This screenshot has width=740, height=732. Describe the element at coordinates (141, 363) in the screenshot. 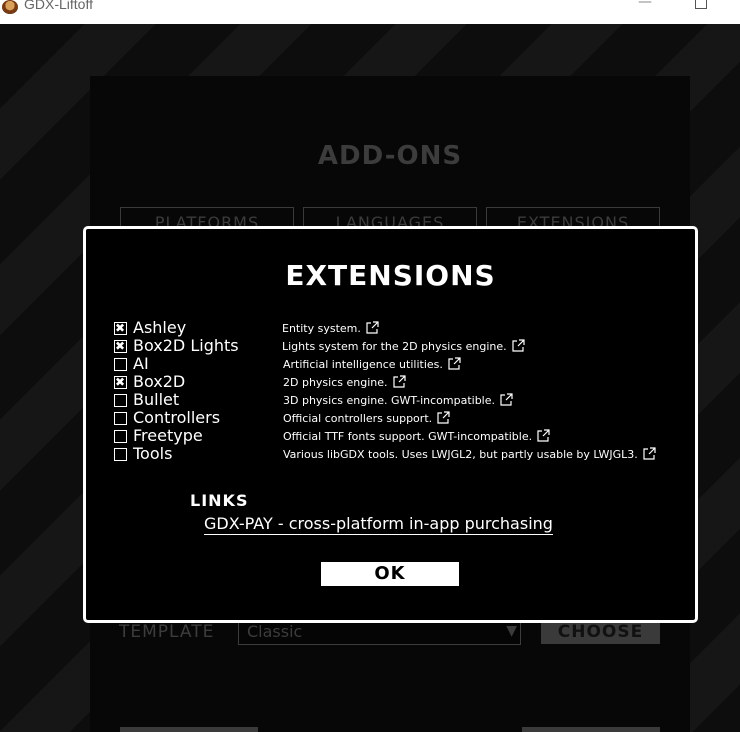

I see `extension-name: AI` at that location.